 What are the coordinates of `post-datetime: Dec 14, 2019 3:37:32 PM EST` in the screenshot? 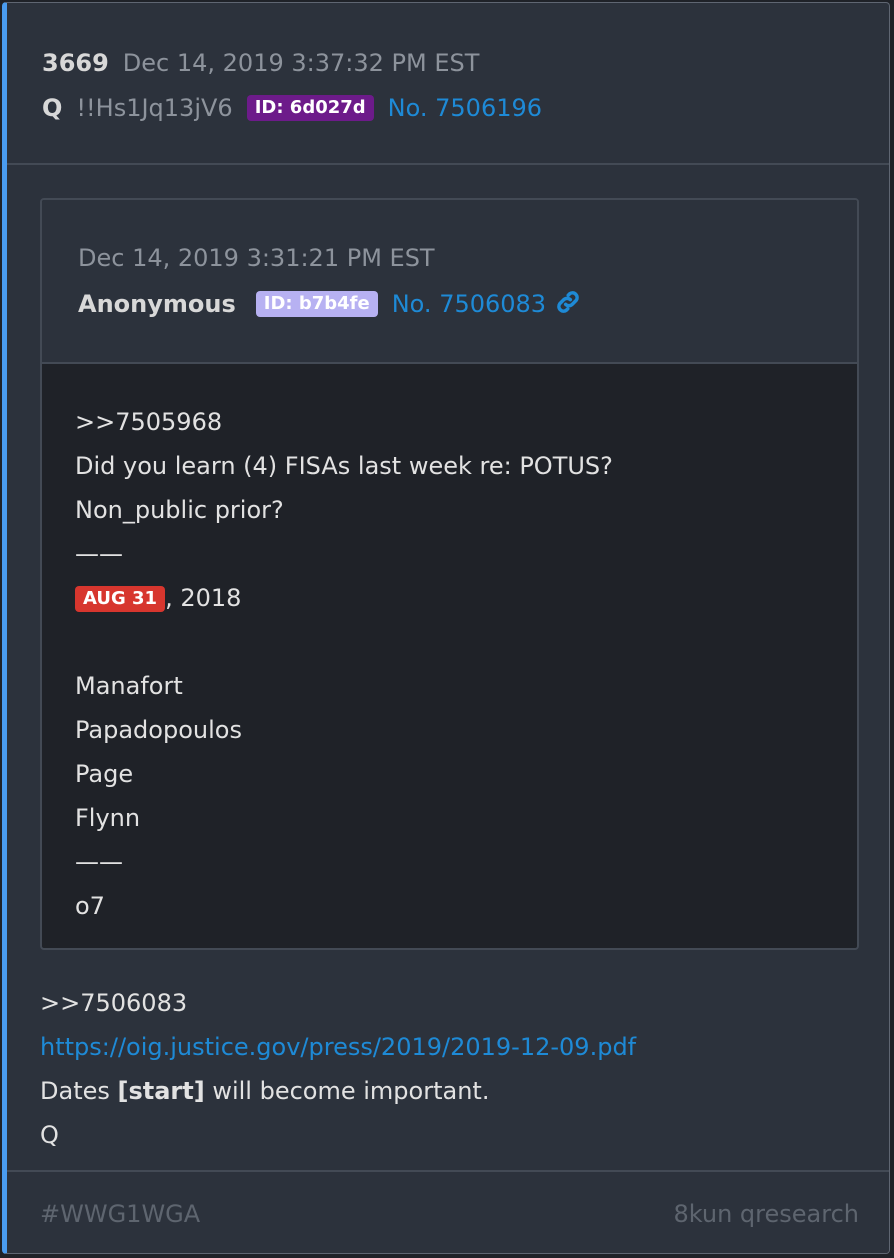 It's located at (301, 63).